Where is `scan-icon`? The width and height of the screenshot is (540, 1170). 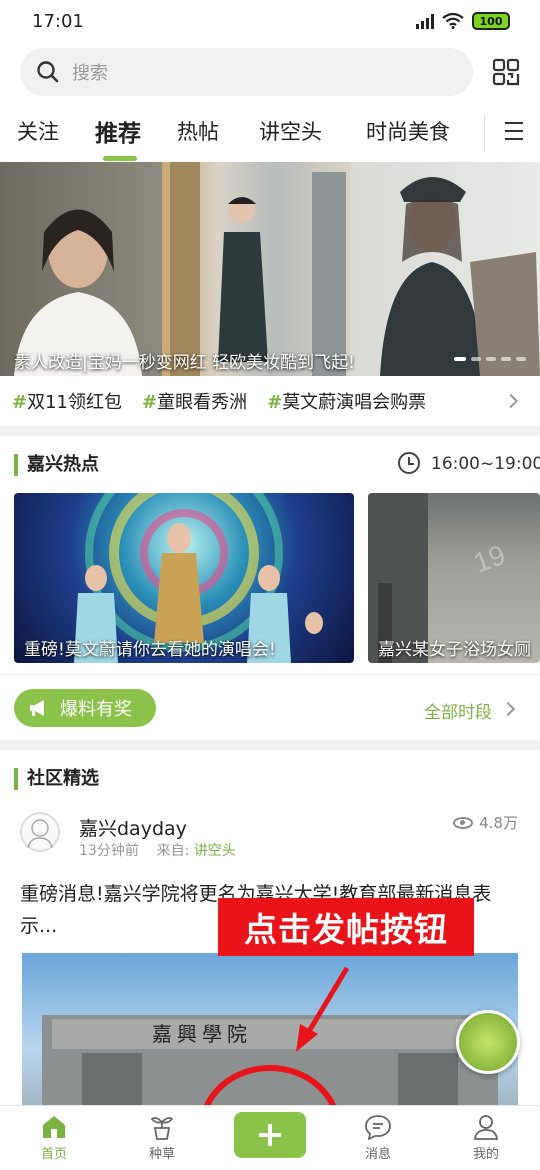 scan-icon is located at coordinates (506, 72).